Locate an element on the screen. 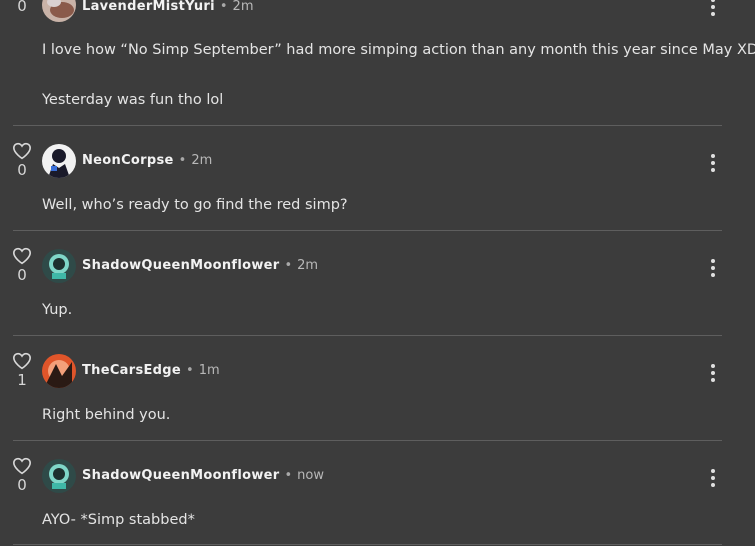 The image size is (755, 546). comment-meta: TheCarsEdge • 1m is located at coordinates (151, 370).